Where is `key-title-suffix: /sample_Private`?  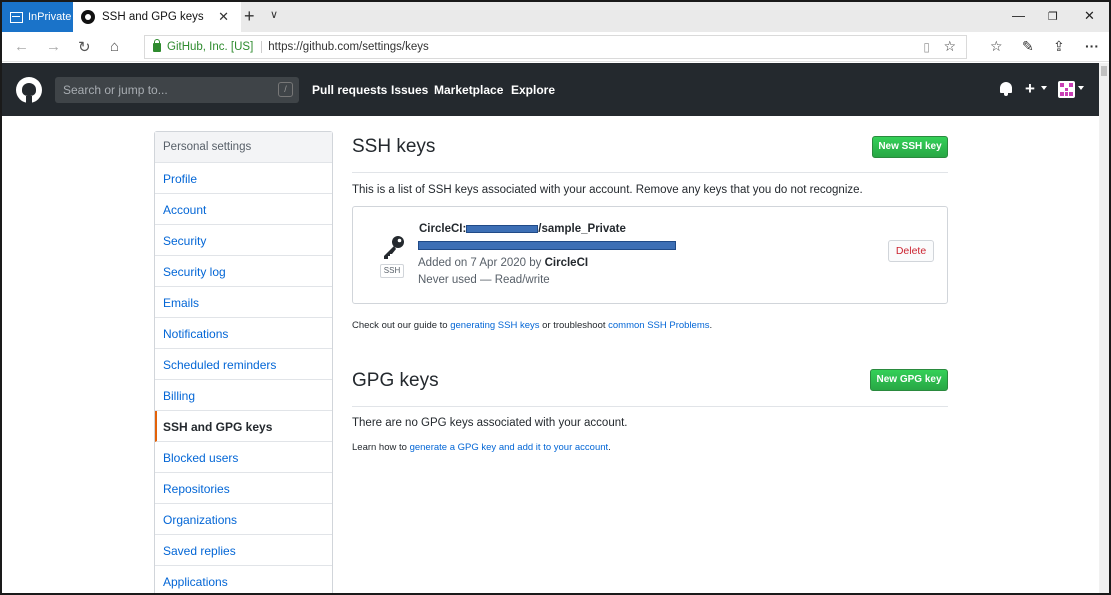 key-title-suffix: /sample_Private is located at coordinates (582, 229).